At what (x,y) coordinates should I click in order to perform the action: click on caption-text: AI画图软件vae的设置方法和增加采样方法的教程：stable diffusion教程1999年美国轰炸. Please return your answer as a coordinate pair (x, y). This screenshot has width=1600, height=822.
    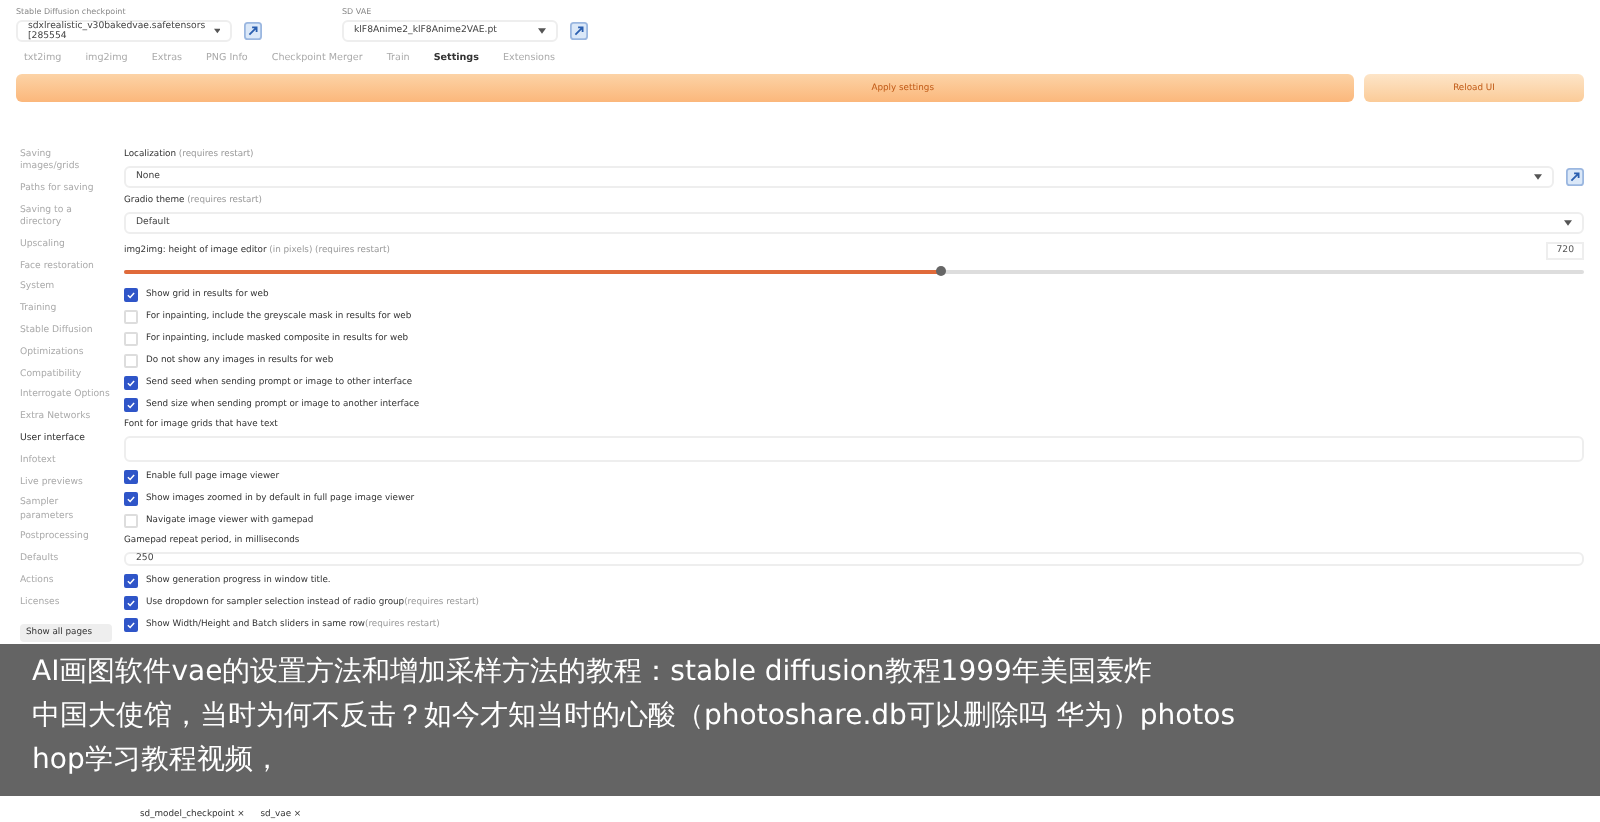
    Looking at the image, I should click on (593, 672).